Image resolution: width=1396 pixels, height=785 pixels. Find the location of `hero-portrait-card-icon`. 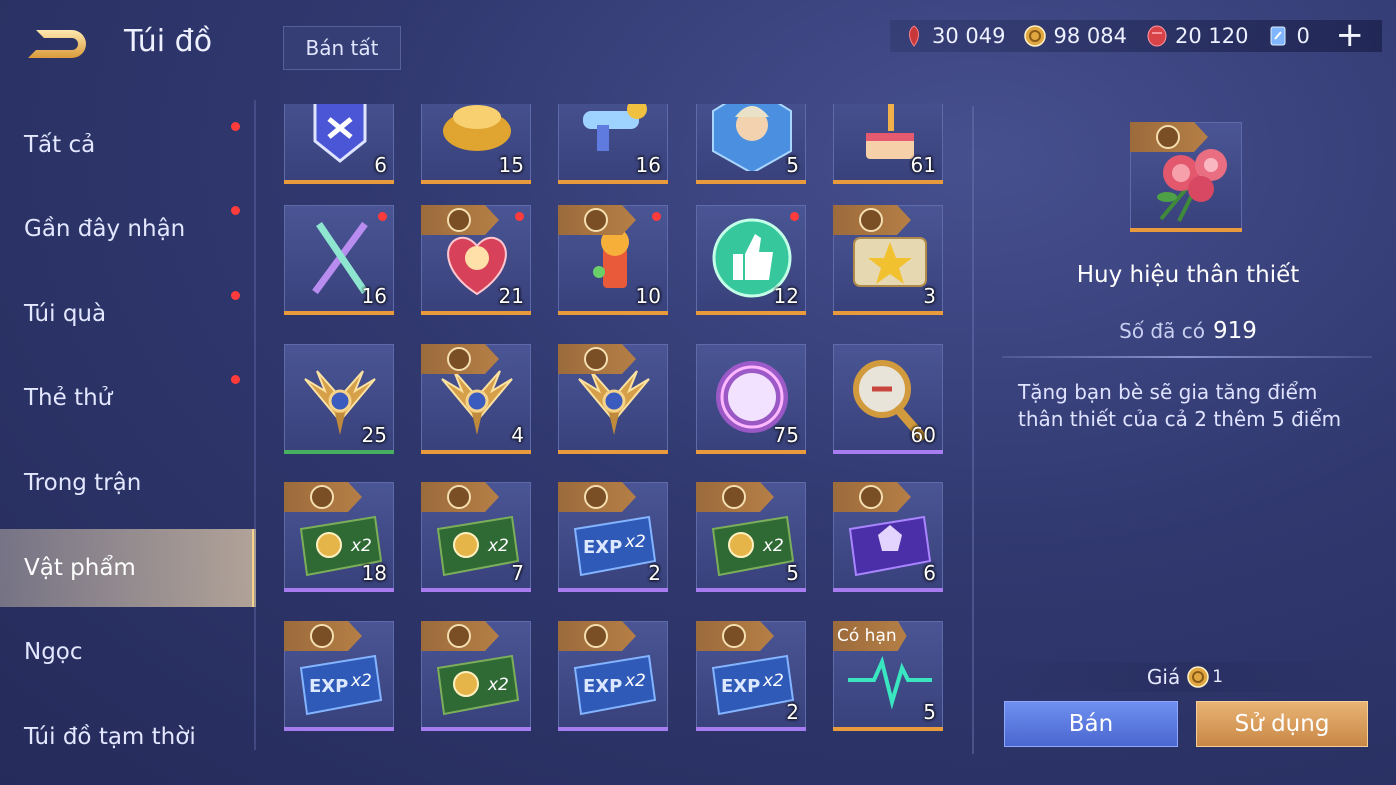

hero-portrait-card-icon is located at coordinates (752, 137).